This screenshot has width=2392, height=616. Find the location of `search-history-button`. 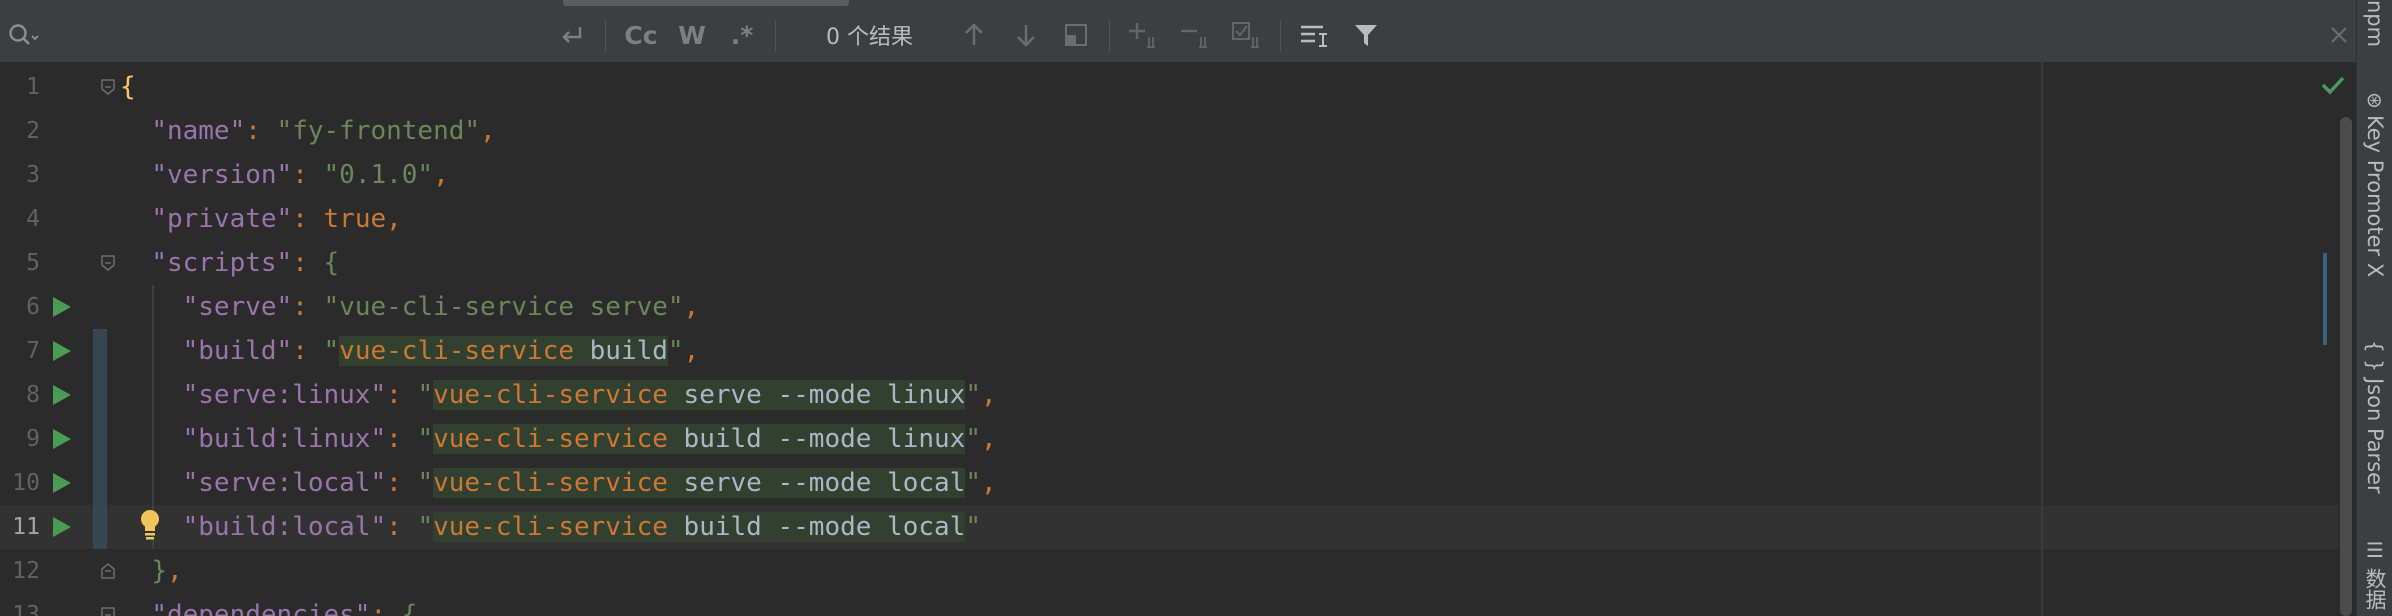

search-history-button is located at coordinates (24, 35).